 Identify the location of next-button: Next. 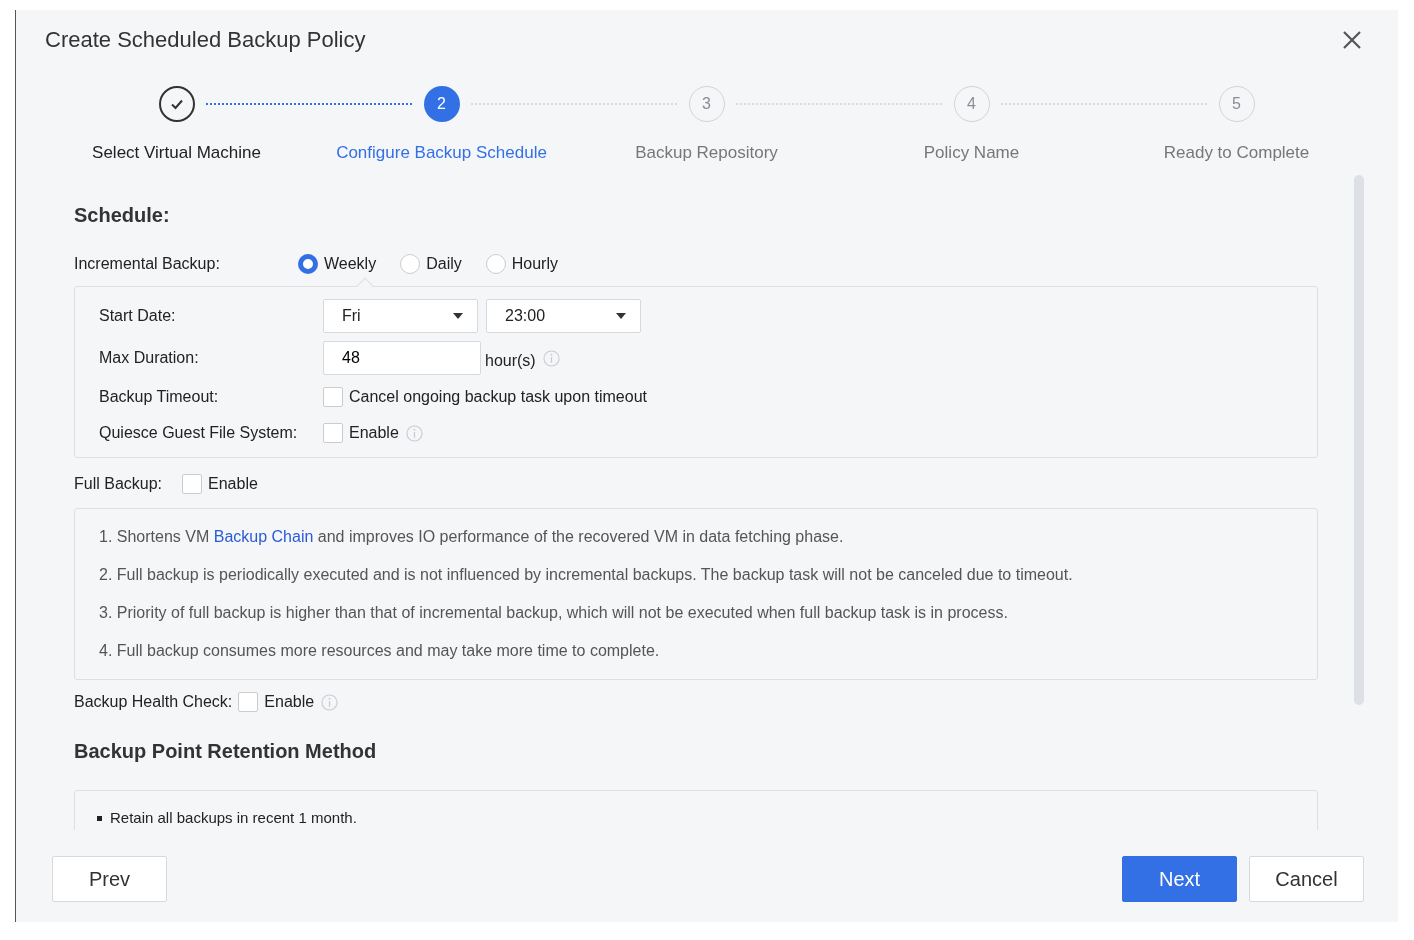
(1179, 879).